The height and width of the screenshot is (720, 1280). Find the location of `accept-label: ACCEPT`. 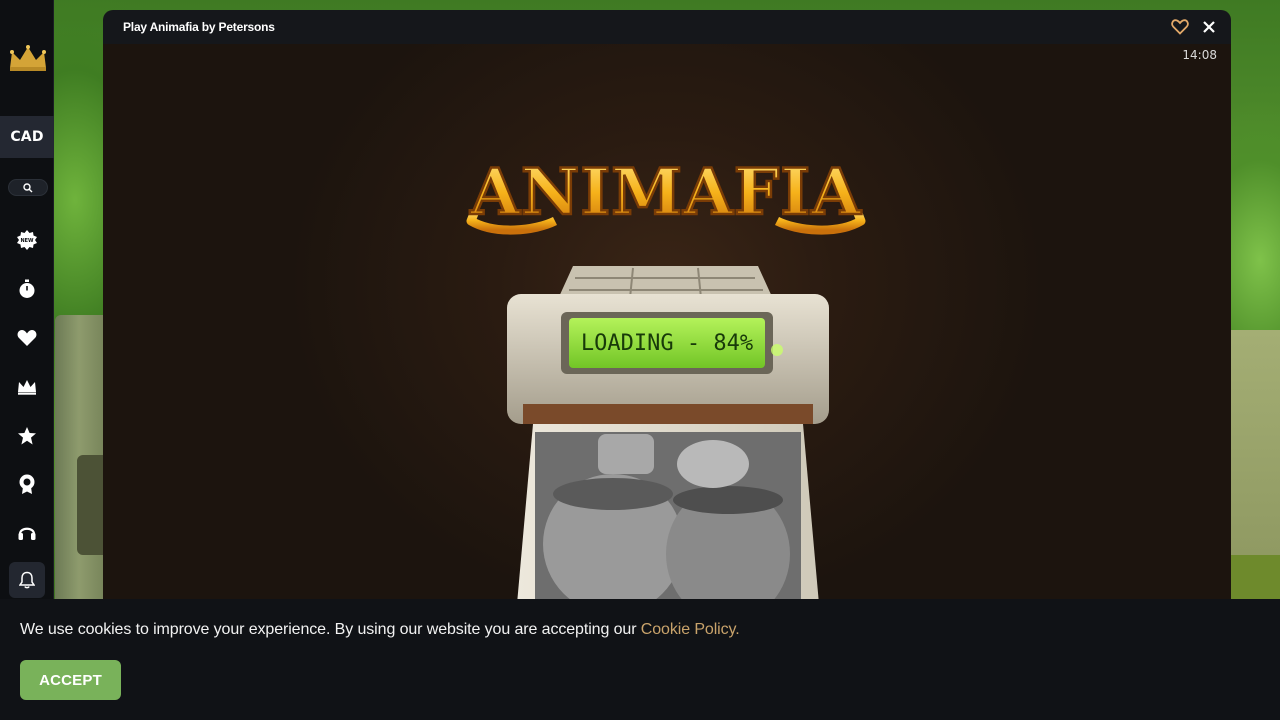

accept-label: ACCEPT is located at coordinates (70, 680).